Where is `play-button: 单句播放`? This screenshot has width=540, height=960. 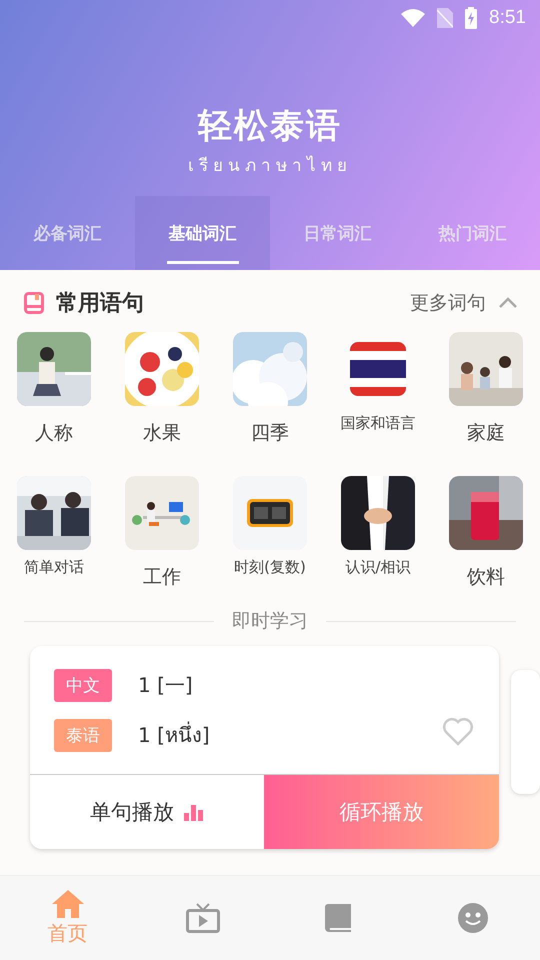 play-button: 单句播放 is located at coordinates (147, 812).